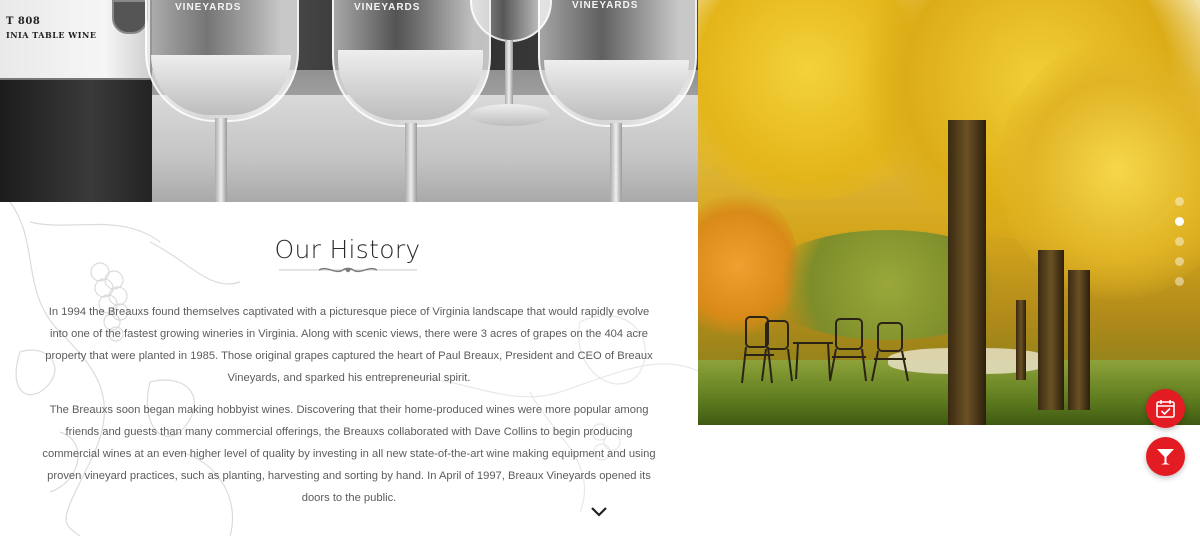  I want to click on title-divider, so click(348, 270).